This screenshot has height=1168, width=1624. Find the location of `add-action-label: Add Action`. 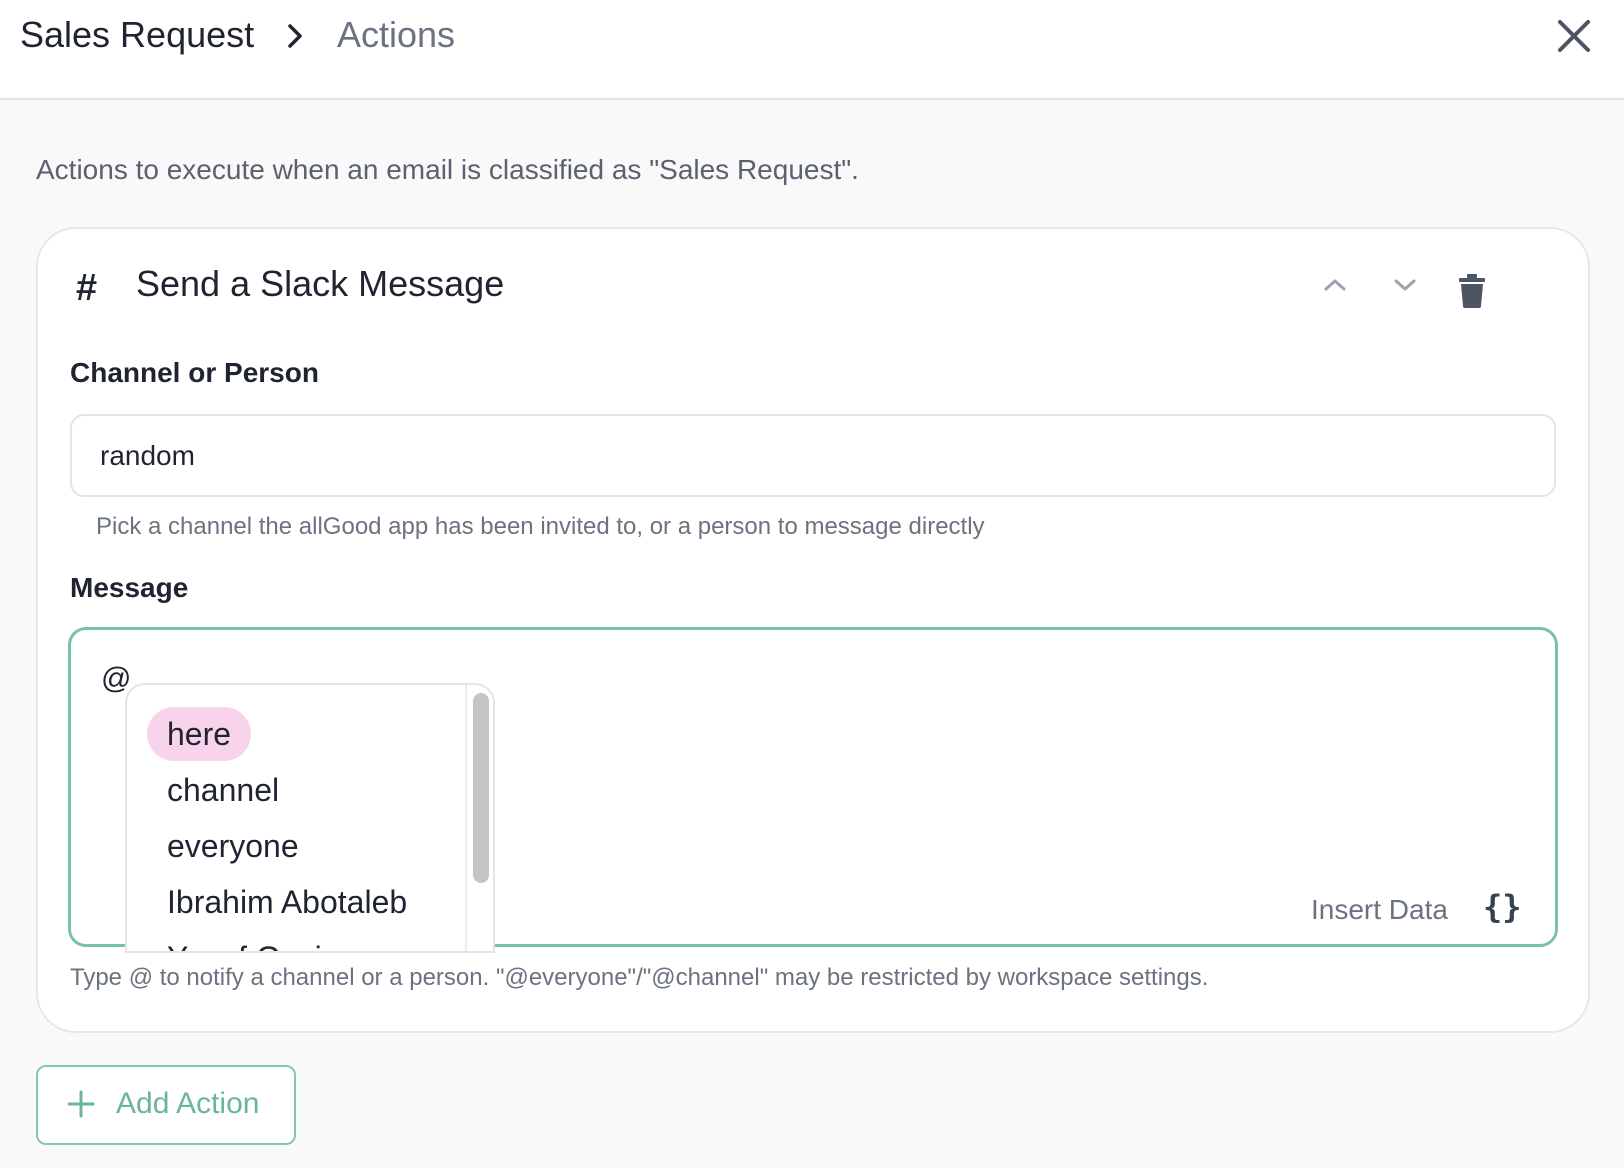

add-action-label: Add Action is located at coordinates (188, 1103).